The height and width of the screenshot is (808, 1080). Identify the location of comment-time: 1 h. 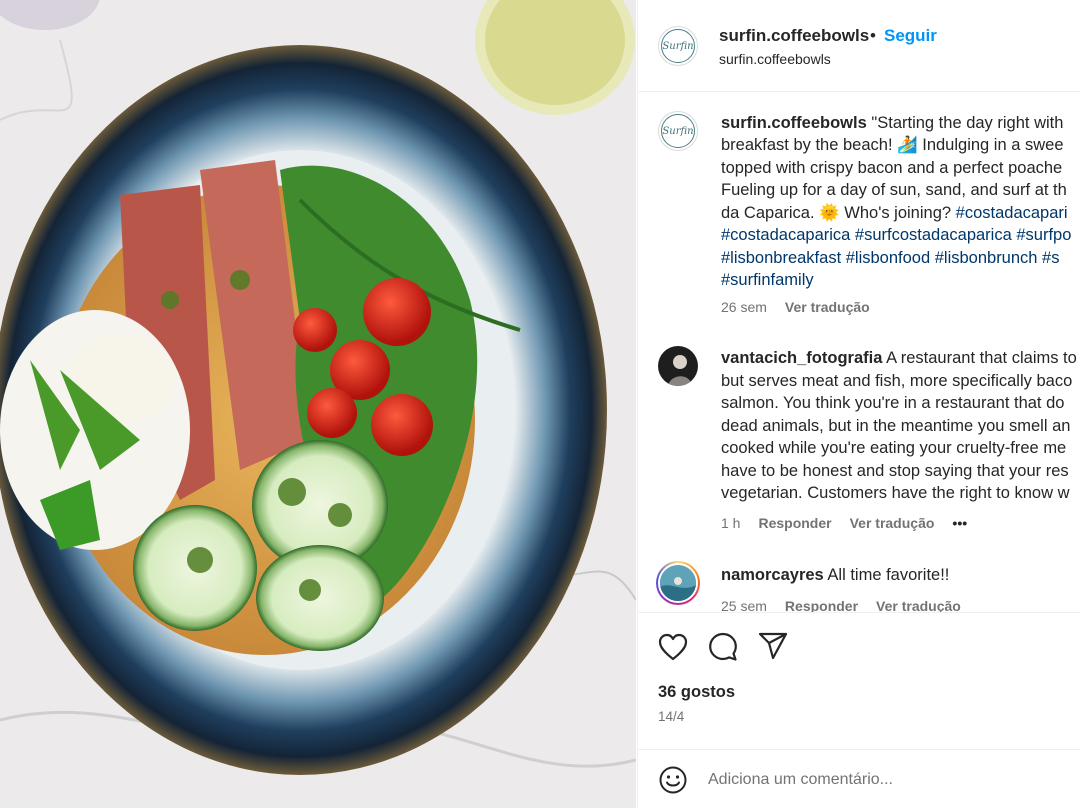
(731, 523).